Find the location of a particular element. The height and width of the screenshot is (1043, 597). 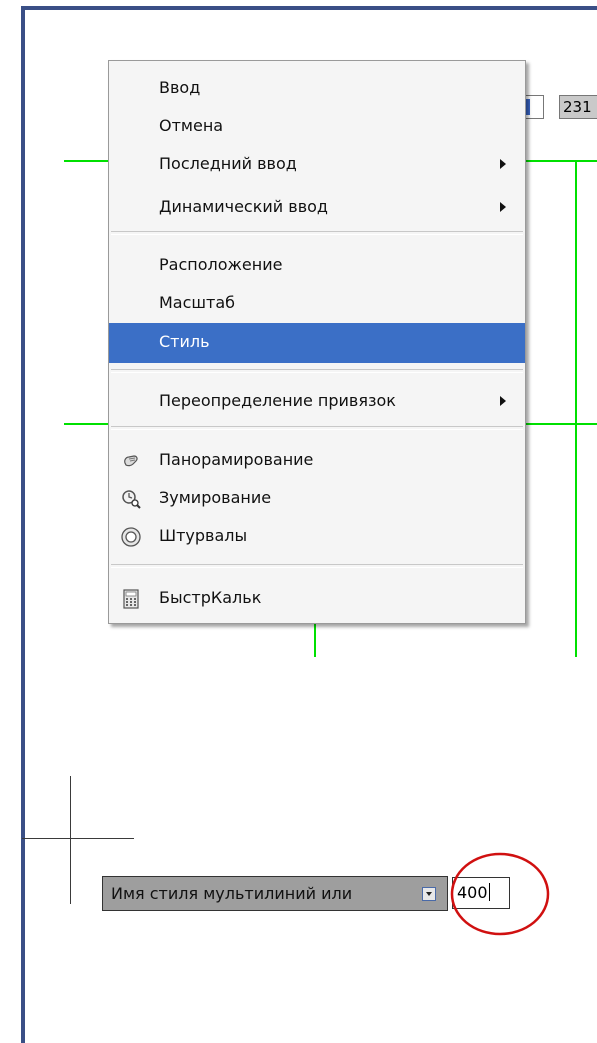

menu-item-label: БыстрКальк is located at coordinates (210, 597).